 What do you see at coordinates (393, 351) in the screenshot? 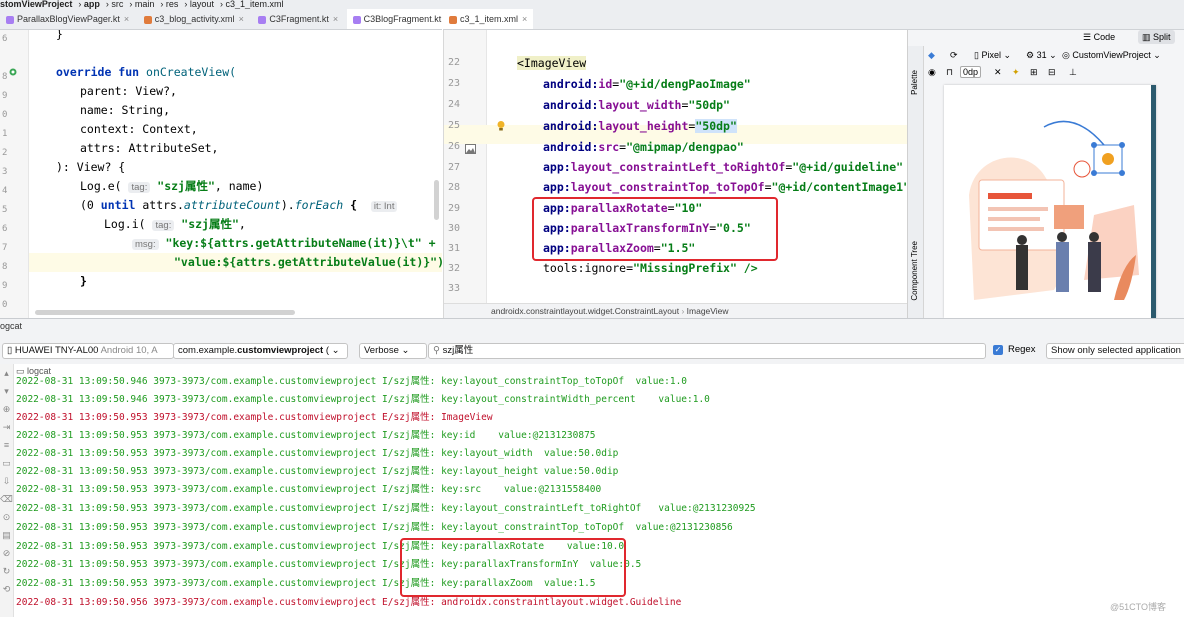
I see `log-level-dropdown: Verbose ⌄` at bounding box center [393, 351].